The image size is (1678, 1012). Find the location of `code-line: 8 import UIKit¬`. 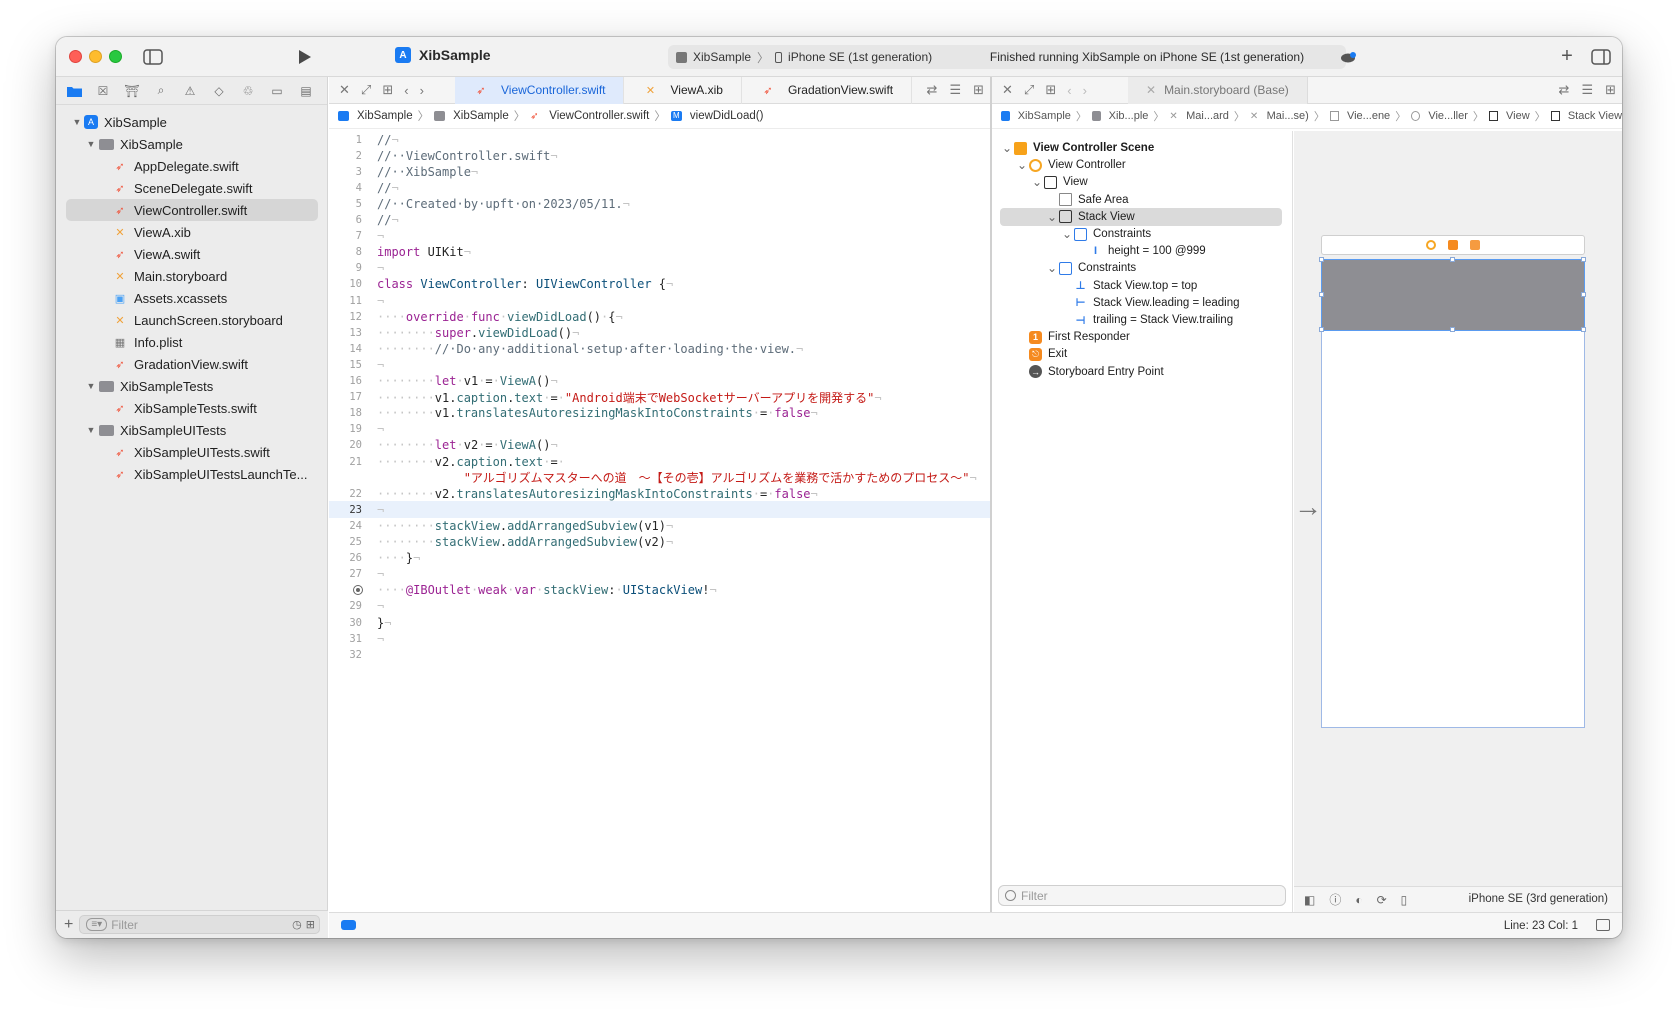

code-line: 8 import UIKit¬ is located at coordinates (659, 252).